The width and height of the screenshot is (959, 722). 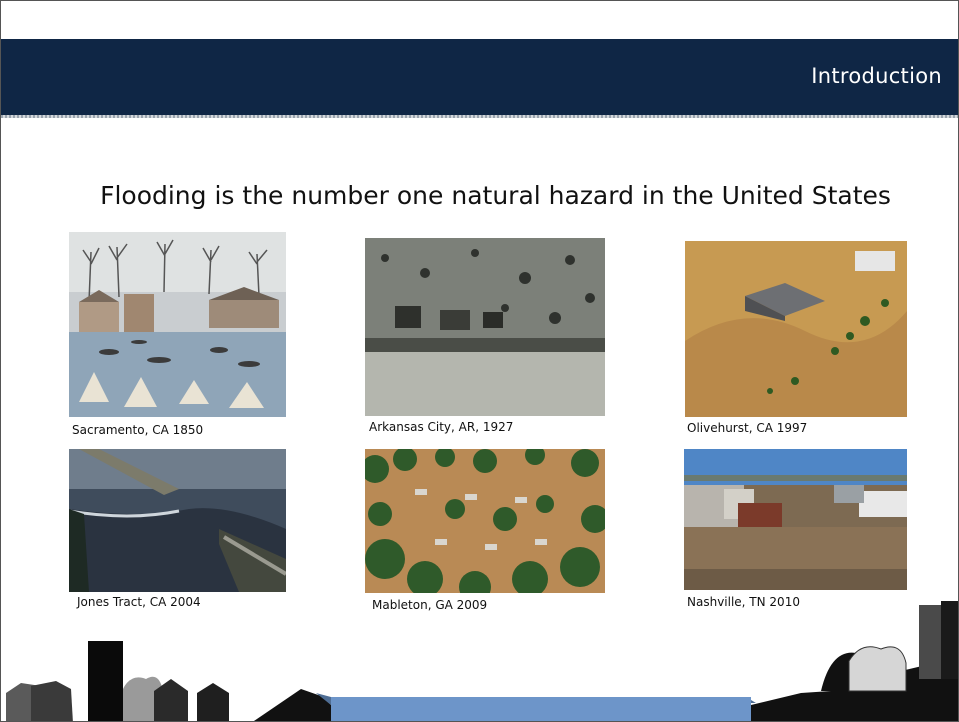 I want to click on river-water, so click(x=541, y=709).